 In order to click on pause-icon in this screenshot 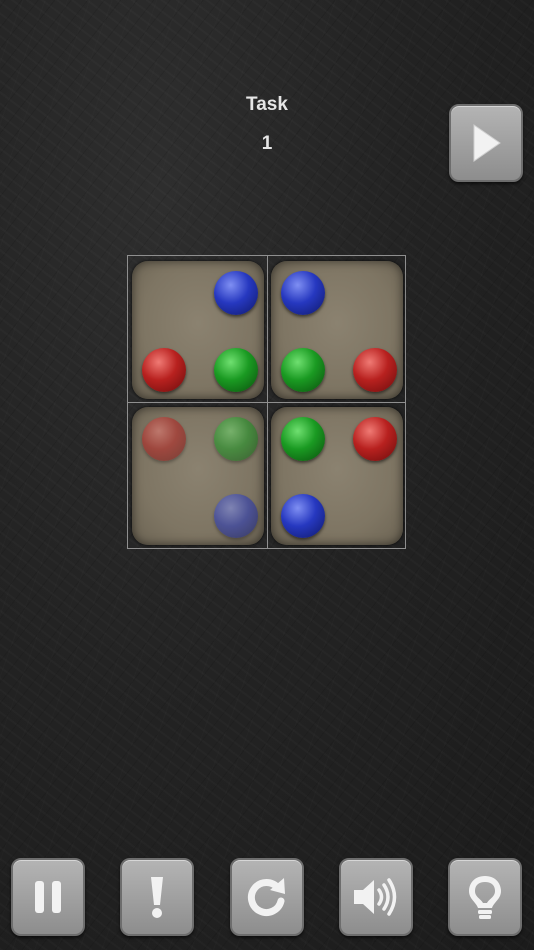, I will do `click(48, 897)`.